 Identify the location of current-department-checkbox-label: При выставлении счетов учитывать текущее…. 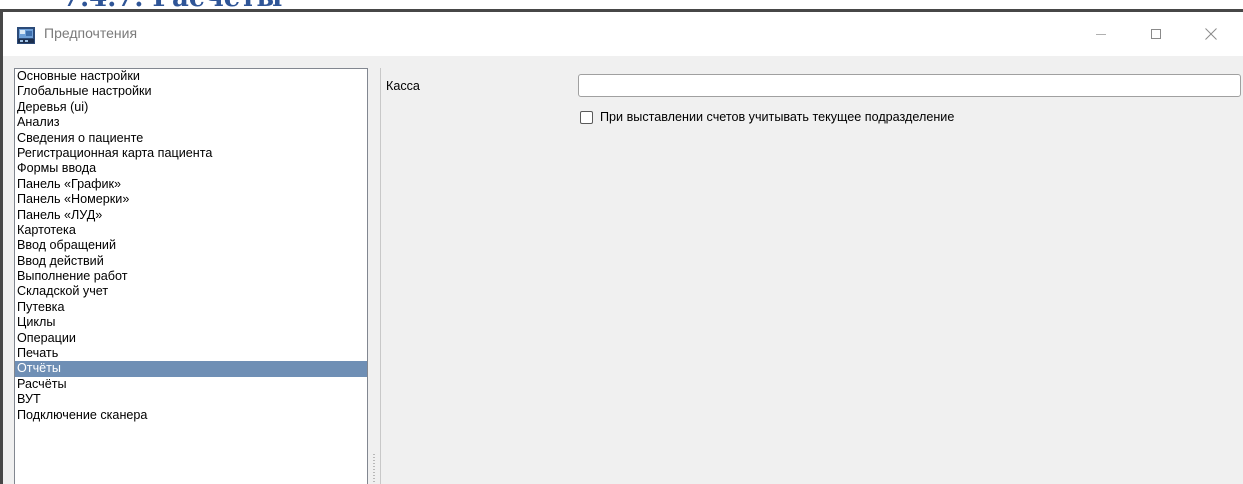
(777, 117).